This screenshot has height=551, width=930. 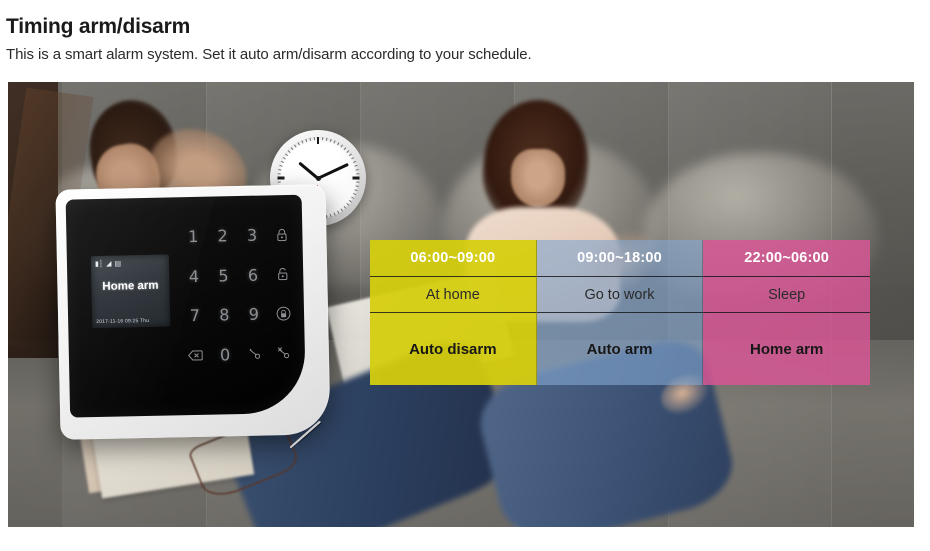 I want to click on schedule-time: 22:00~06:00, so click(x=787, y=258).